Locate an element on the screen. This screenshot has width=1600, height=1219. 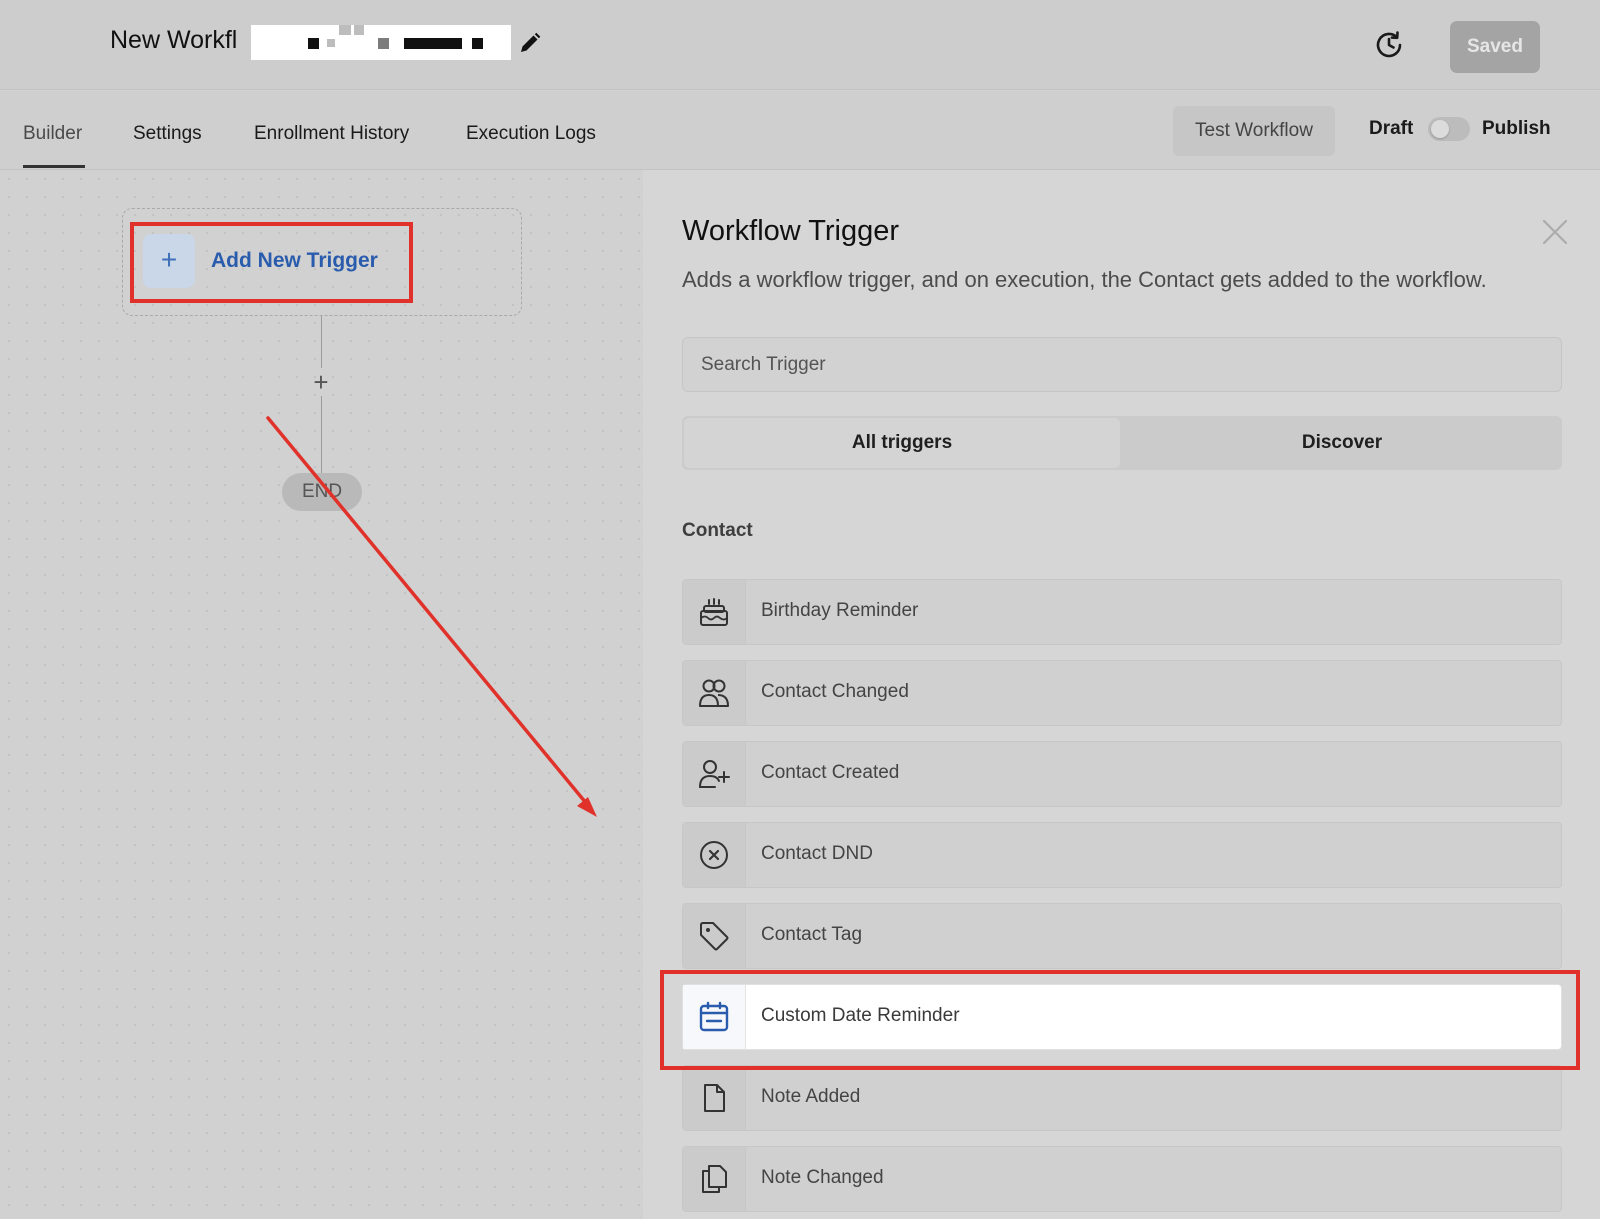
annotation-arrow is located at coordinates (431, 616).